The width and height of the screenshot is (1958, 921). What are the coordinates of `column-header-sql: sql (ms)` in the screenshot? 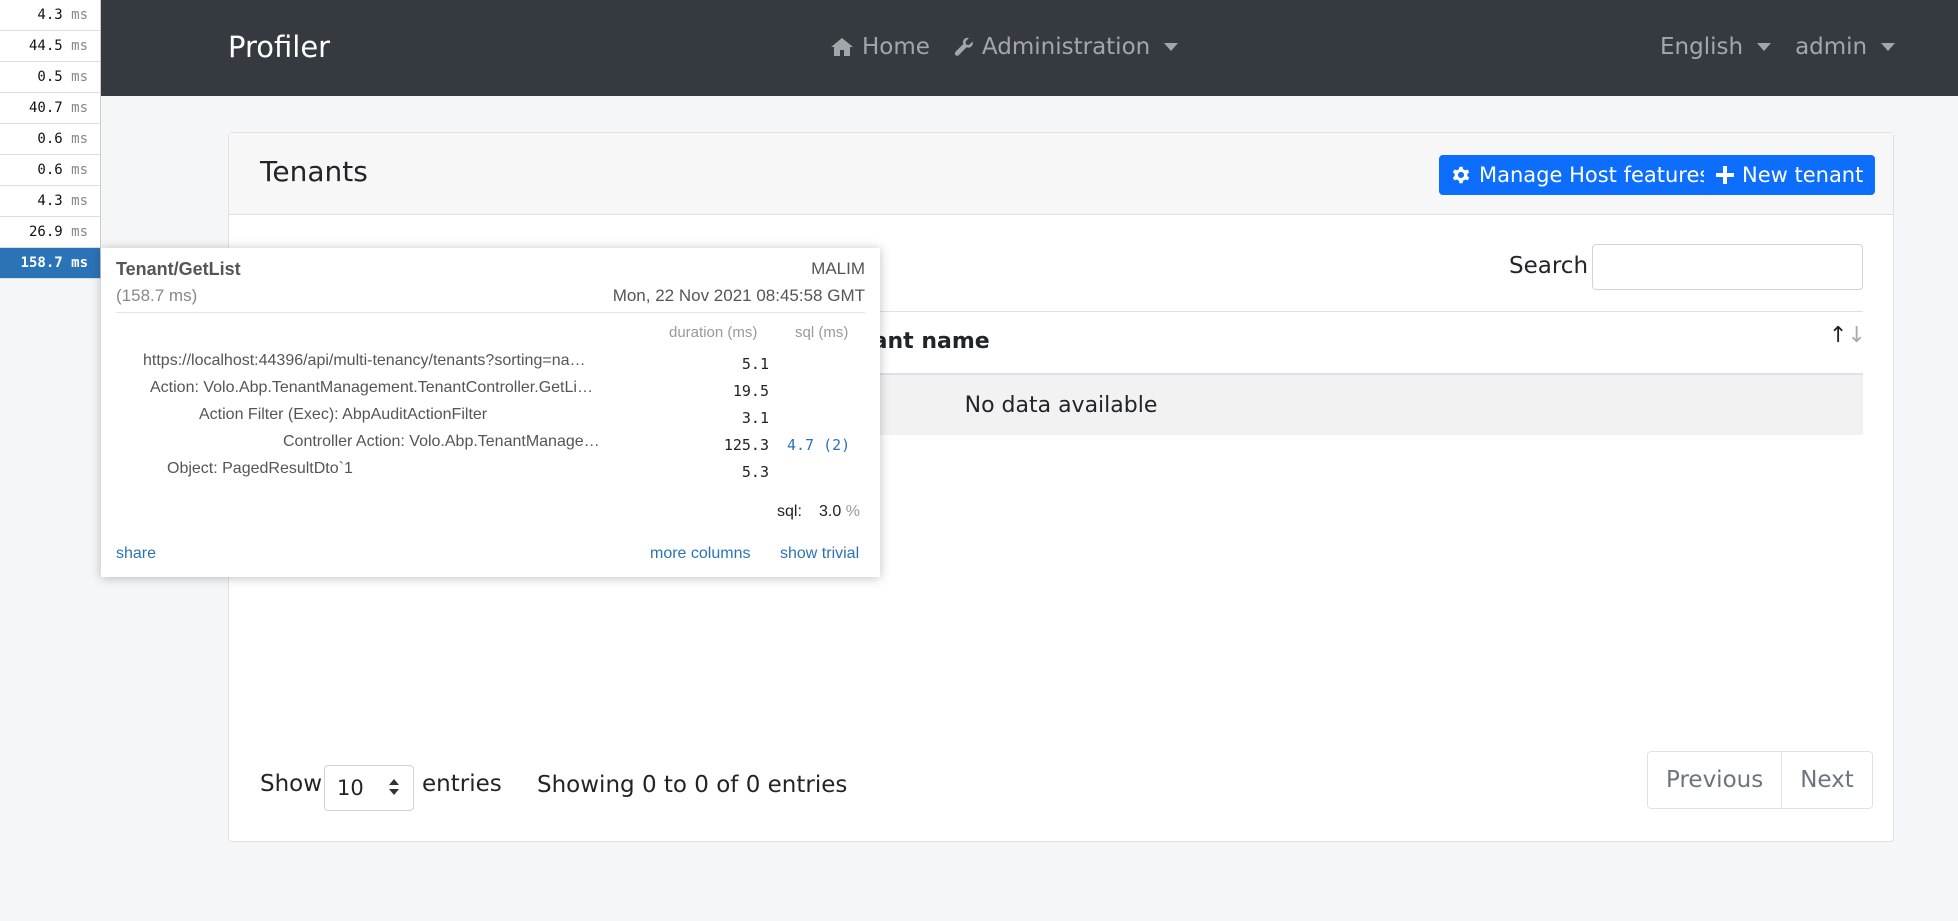 It's located at (822, 332).